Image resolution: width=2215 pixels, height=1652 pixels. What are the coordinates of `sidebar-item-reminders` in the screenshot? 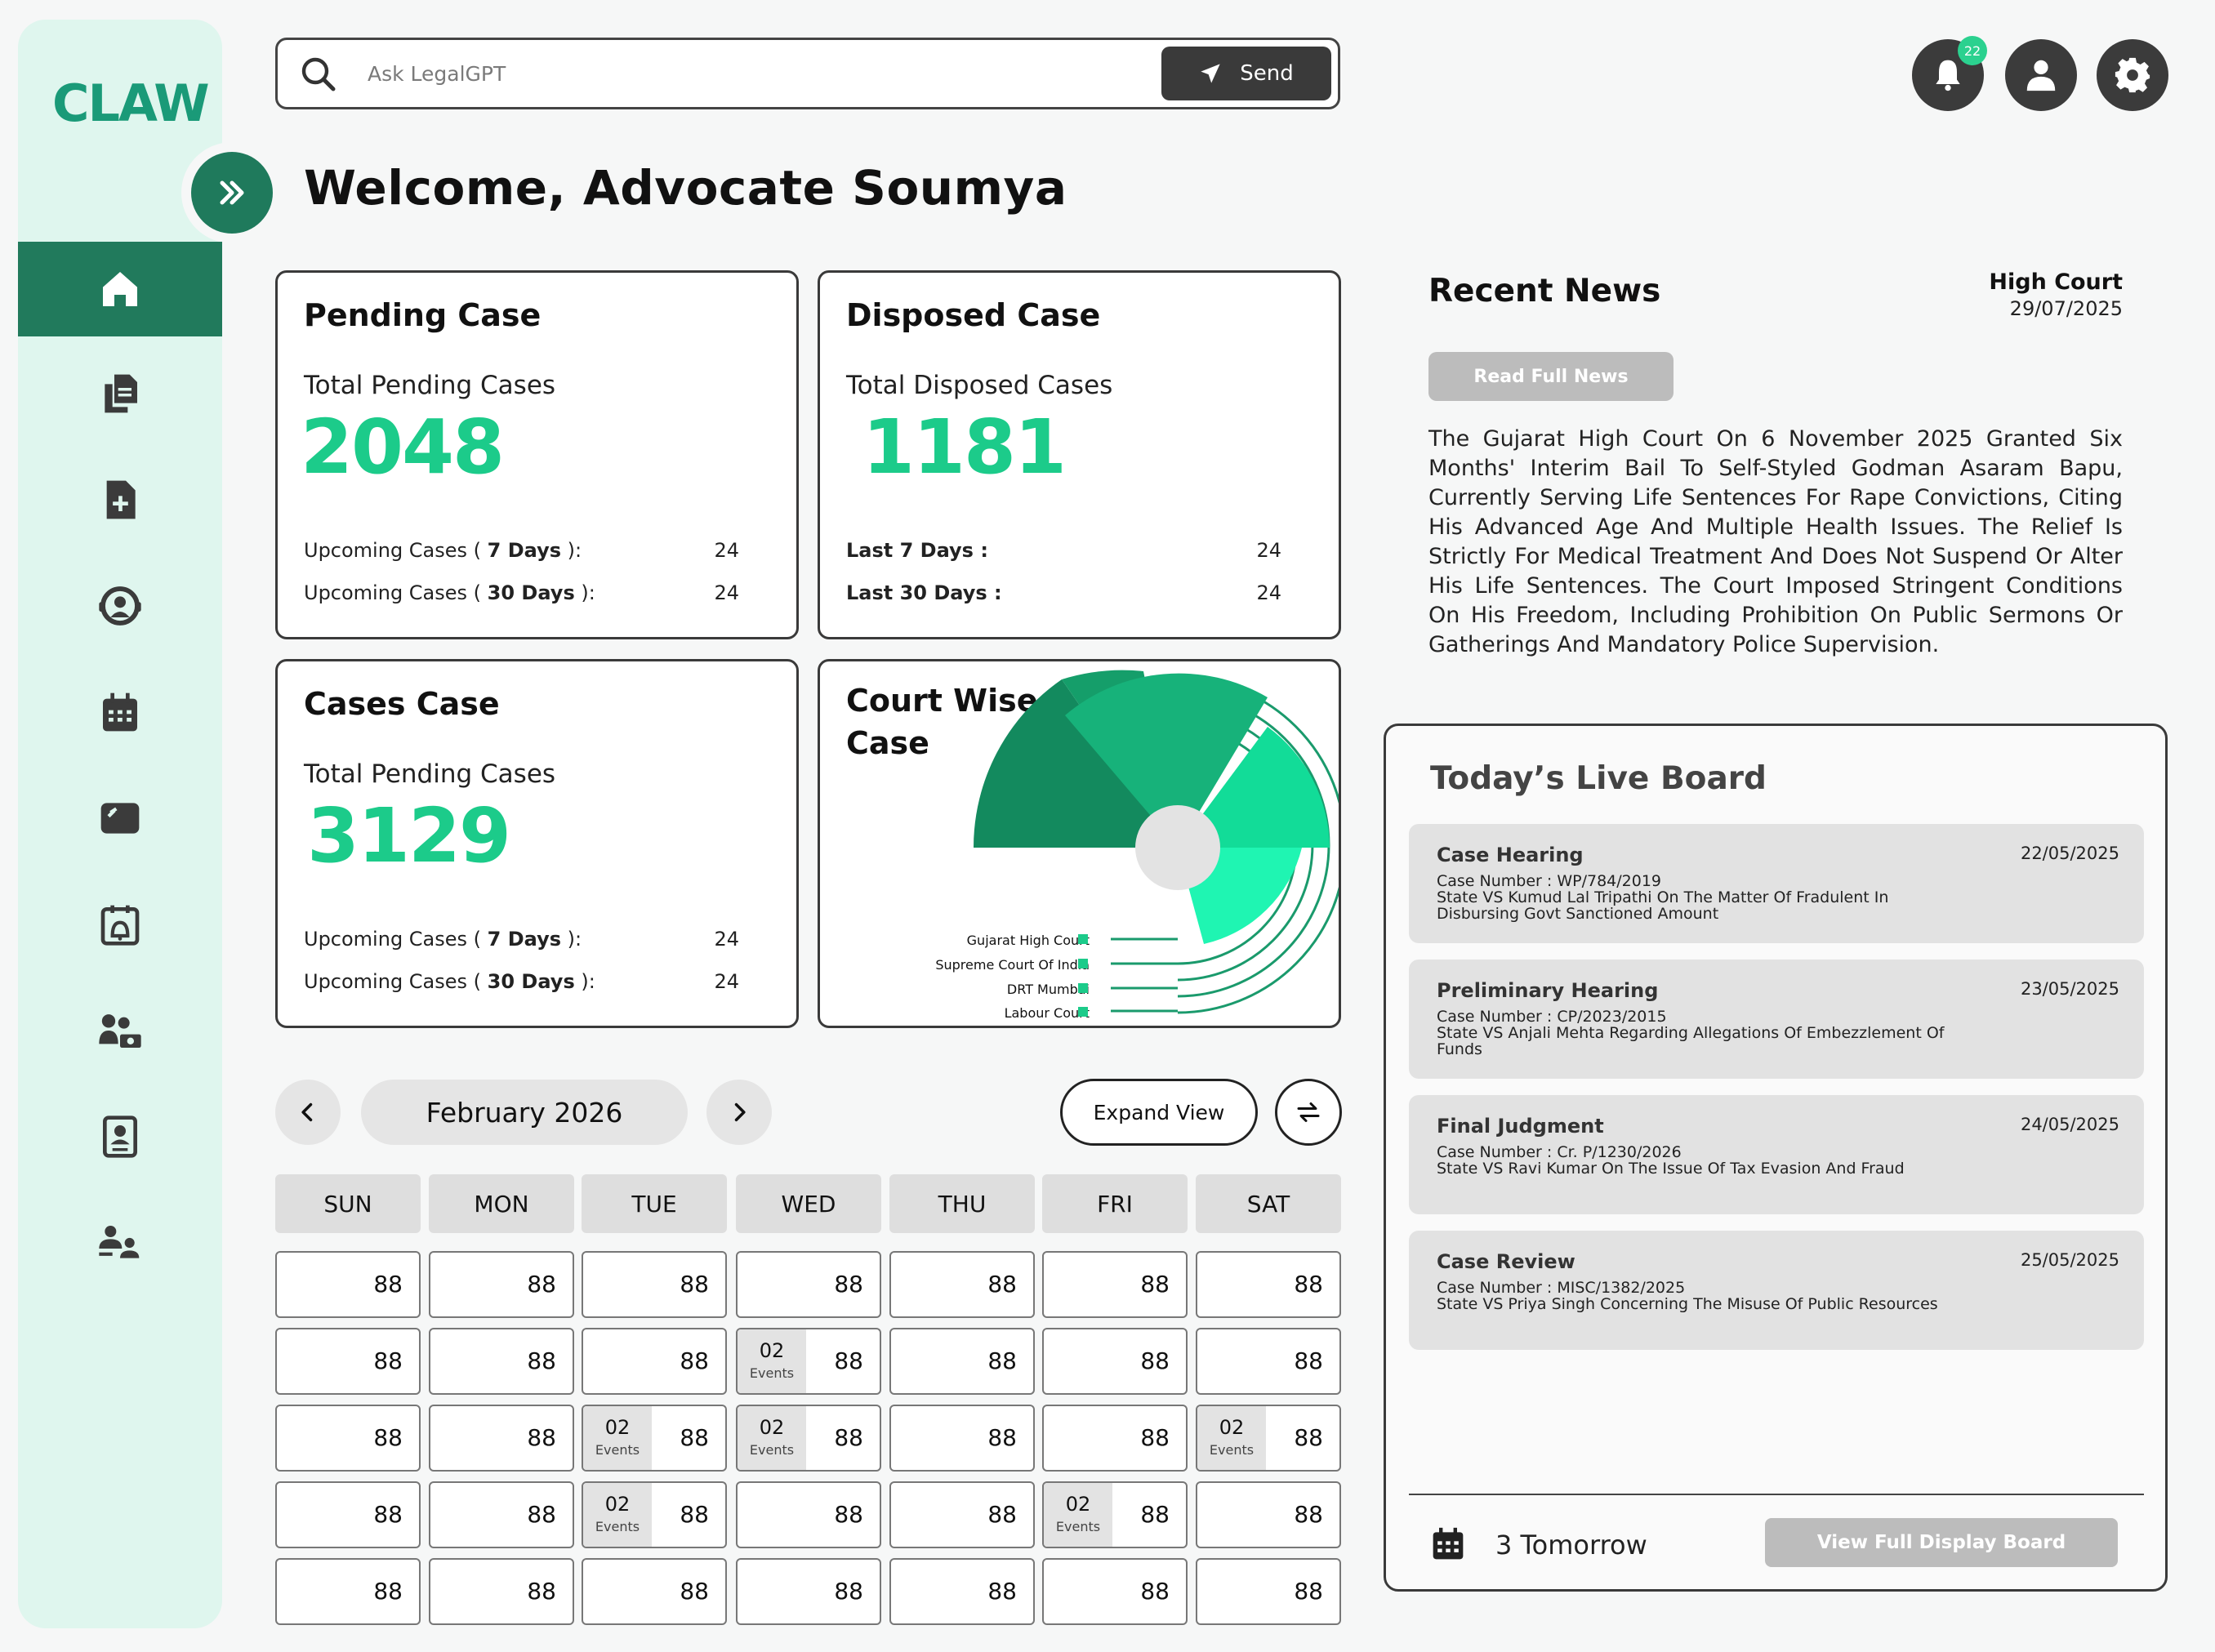 It's located at (120, 924).